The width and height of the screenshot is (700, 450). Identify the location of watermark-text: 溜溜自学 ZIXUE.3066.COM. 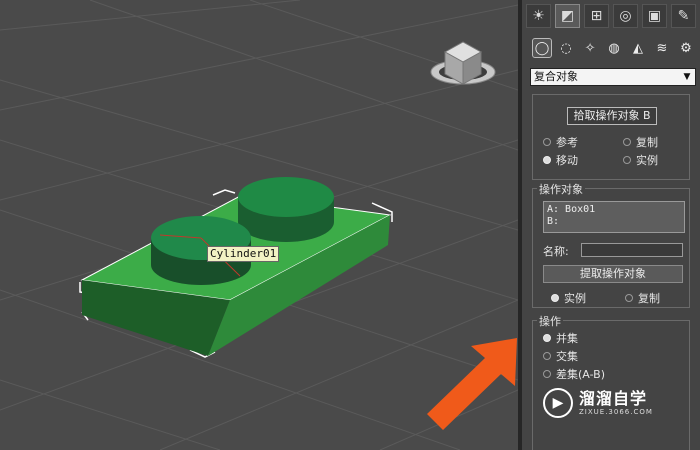
(616, 403).